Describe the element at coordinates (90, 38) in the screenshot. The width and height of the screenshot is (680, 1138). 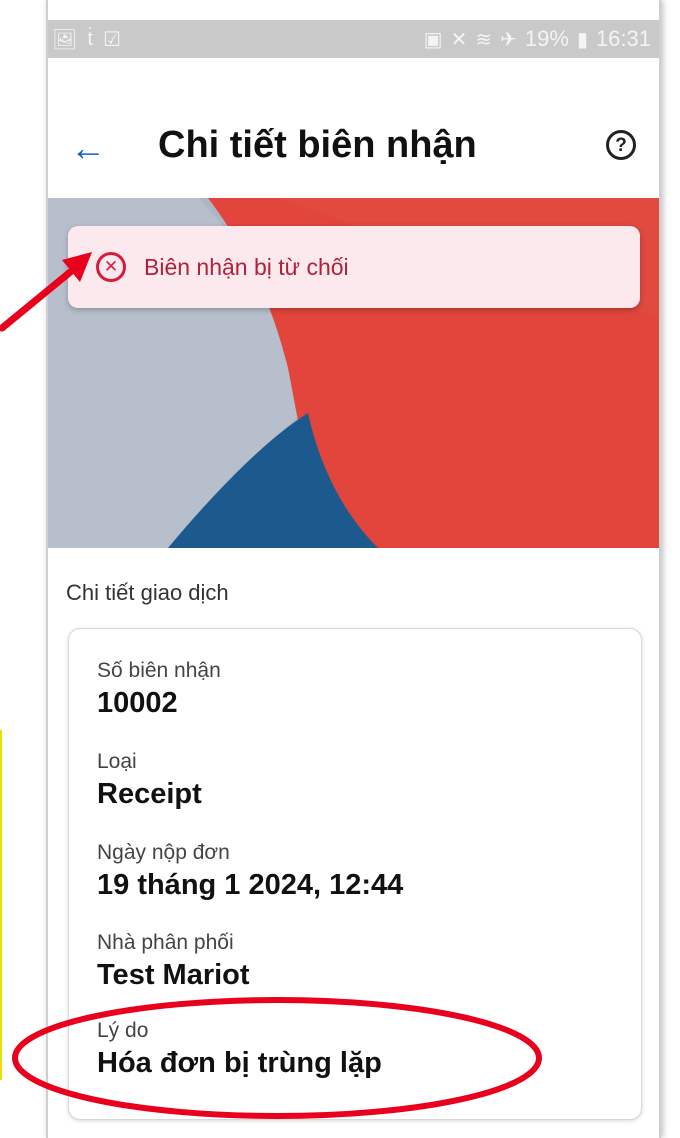
I see `teams-icon: ṫ` at that location.